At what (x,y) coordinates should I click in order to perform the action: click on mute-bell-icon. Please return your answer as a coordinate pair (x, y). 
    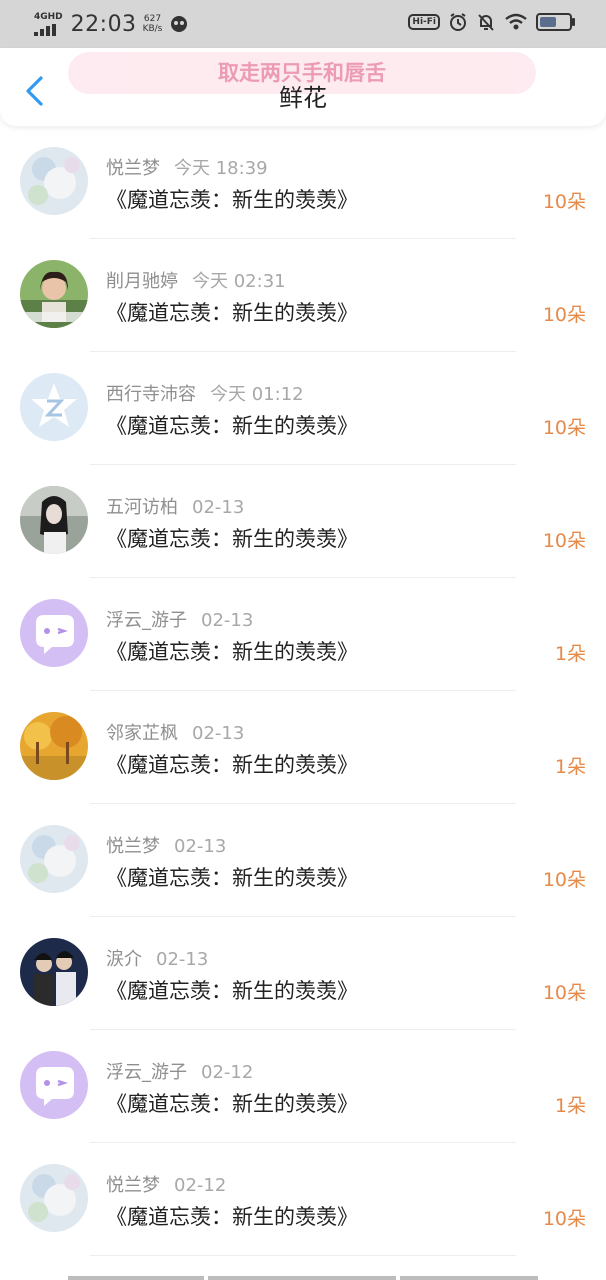
    Looking at the image, I should click on (486, 22).